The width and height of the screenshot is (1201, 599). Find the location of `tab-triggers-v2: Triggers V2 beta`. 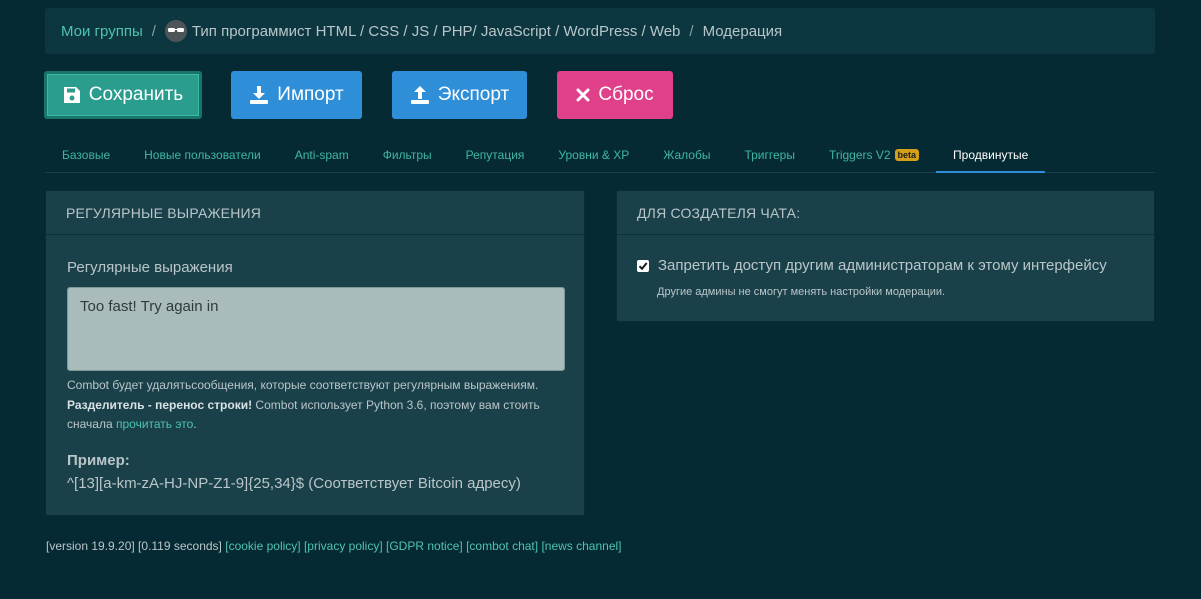

tab-triggers-v2: Triggers V2 beta is located at coordinates (874, 155).